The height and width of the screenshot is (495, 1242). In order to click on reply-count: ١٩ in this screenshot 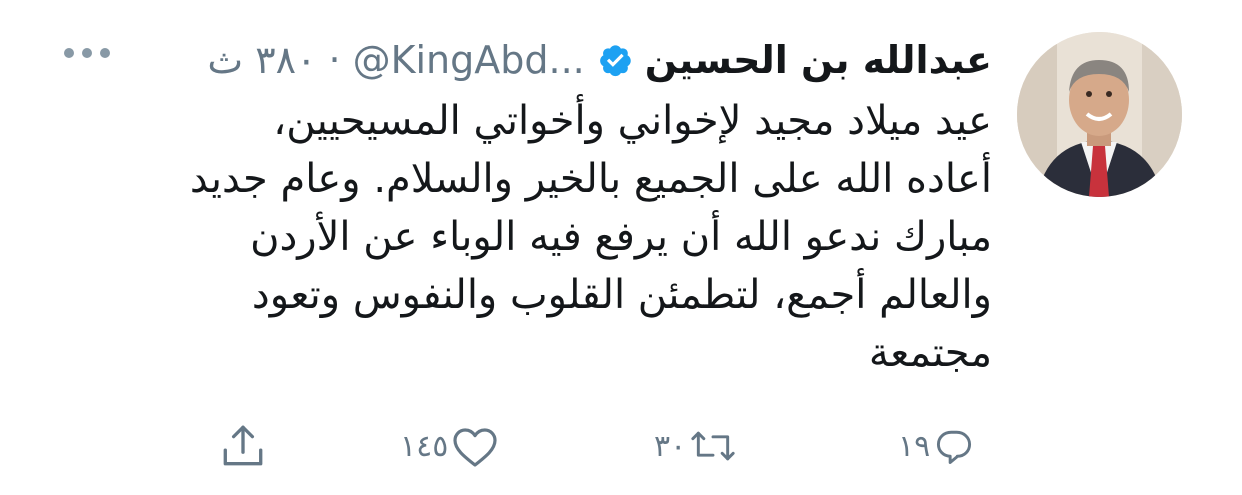, I will do `click(914, 446)`.